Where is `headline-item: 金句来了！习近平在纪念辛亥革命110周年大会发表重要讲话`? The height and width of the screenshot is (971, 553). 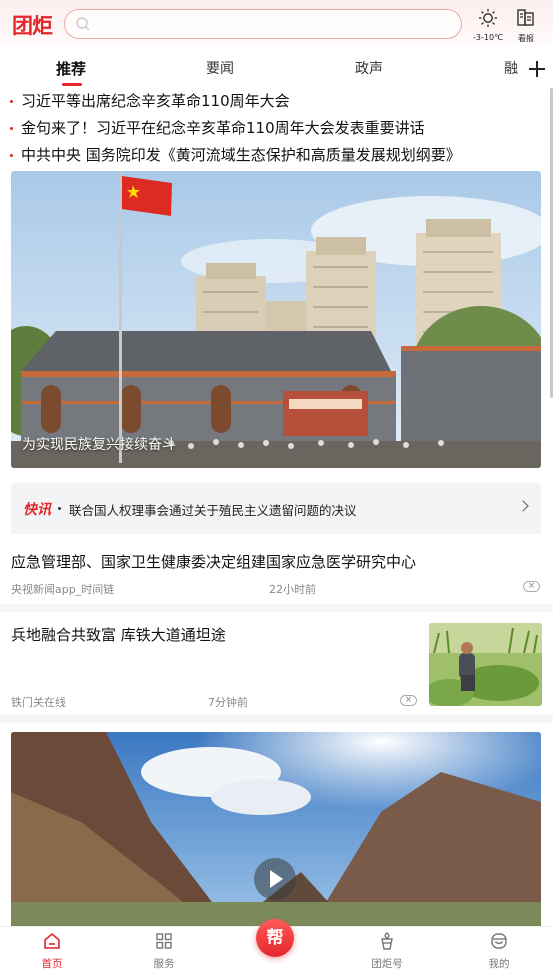 headline-item: 金句来了！习近平在纪念辛亥革命110周年大会发表重要讲话 is located at coordinates (276, 128).